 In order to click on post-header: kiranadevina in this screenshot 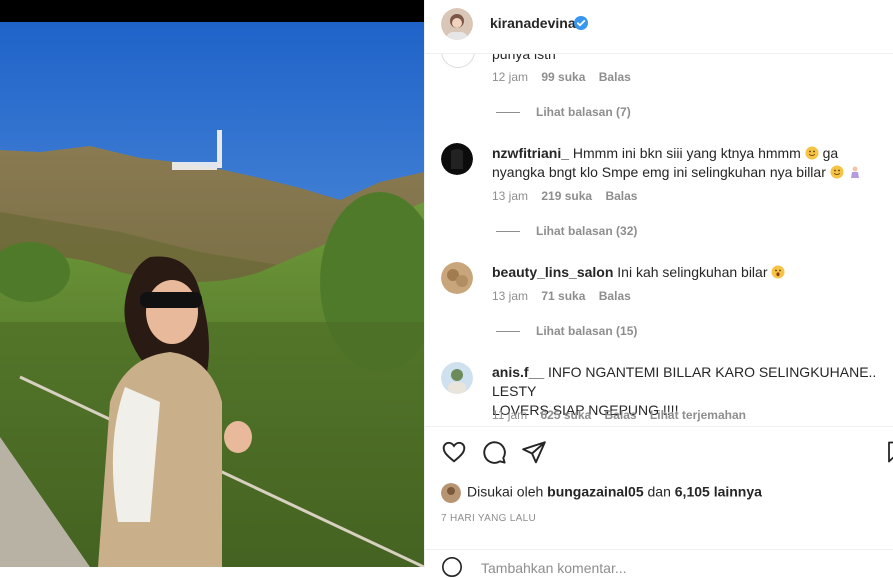, I will do `click(659, 27)`.